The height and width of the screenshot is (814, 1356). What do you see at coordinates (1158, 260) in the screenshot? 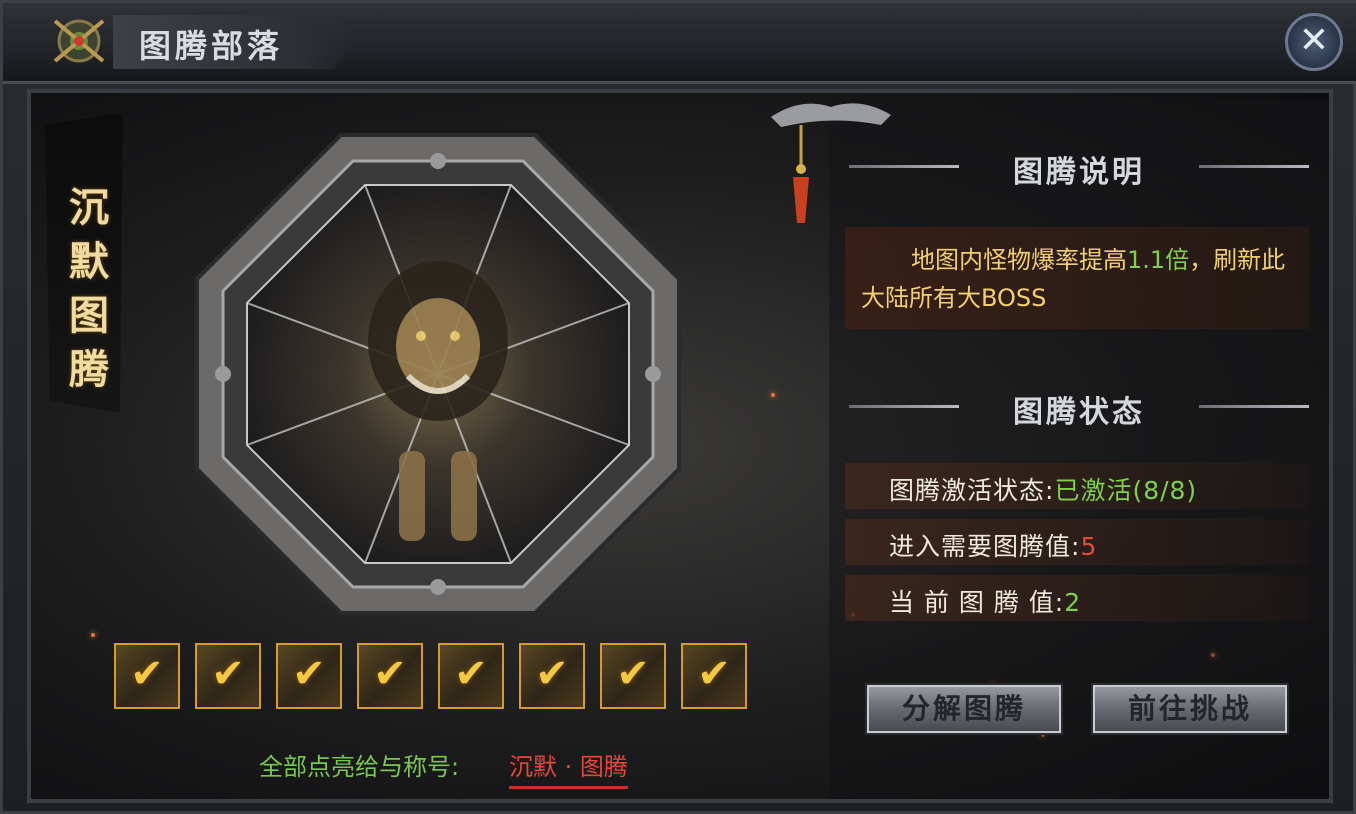
I see `drop-rate-value: 1.1倍` at bounding box center [1158, 260].